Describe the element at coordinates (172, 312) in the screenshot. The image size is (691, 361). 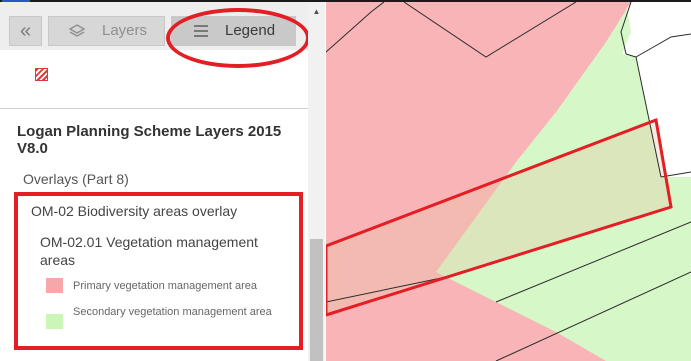
I see `legend-item-label: Secondary vegetation management area` at that location.